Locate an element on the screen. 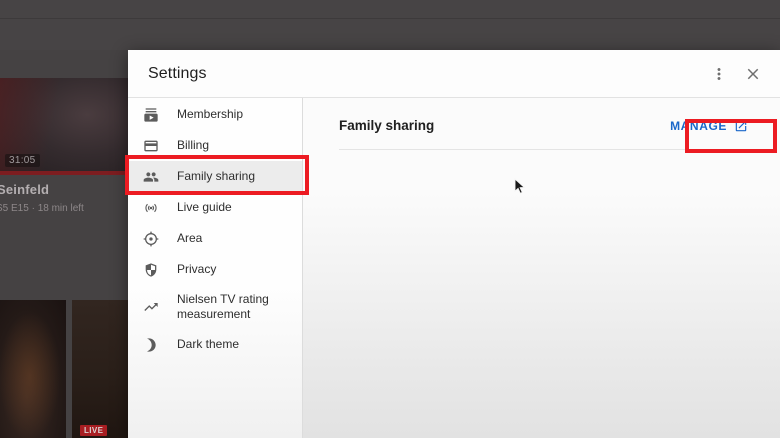 Image resolution: width=780 pixels, height=438 pixels. privacy-icon is located at coordinates (151, 270).